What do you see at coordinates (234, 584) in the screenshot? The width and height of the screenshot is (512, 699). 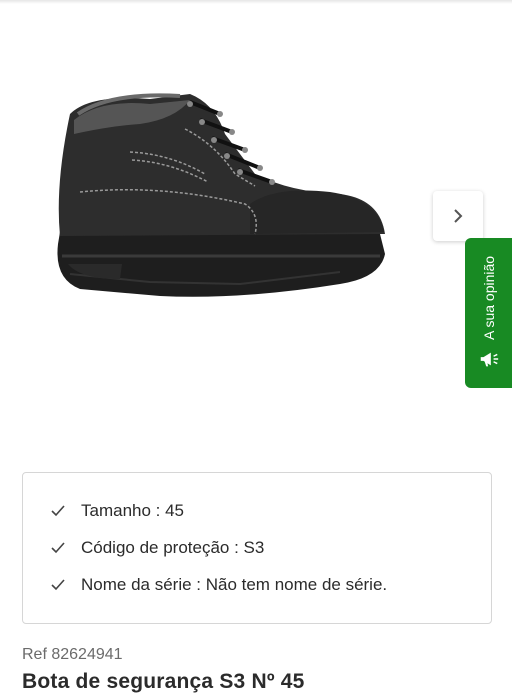 I see `spec-text: Nome da série : Não tem nome de série.` at bounding box center [234, 584].